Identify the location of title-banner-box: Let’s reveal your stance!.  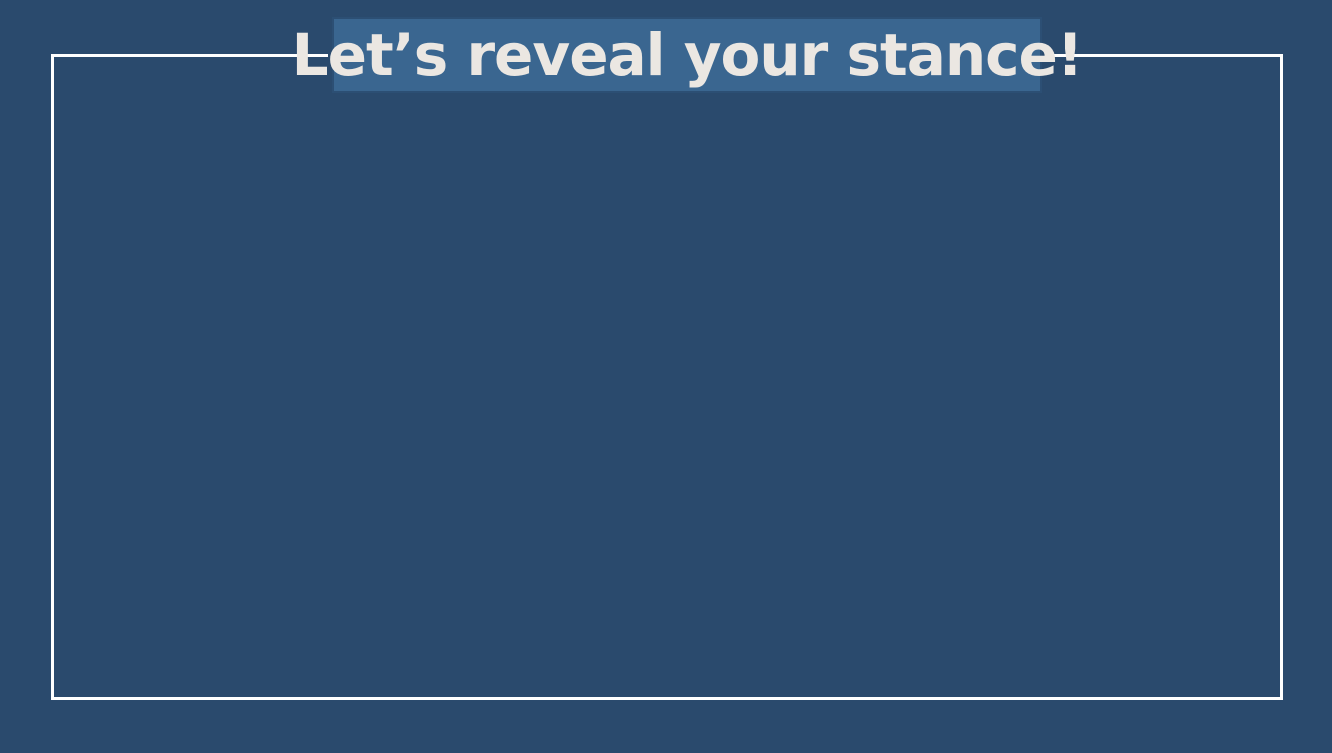
(687, 55).